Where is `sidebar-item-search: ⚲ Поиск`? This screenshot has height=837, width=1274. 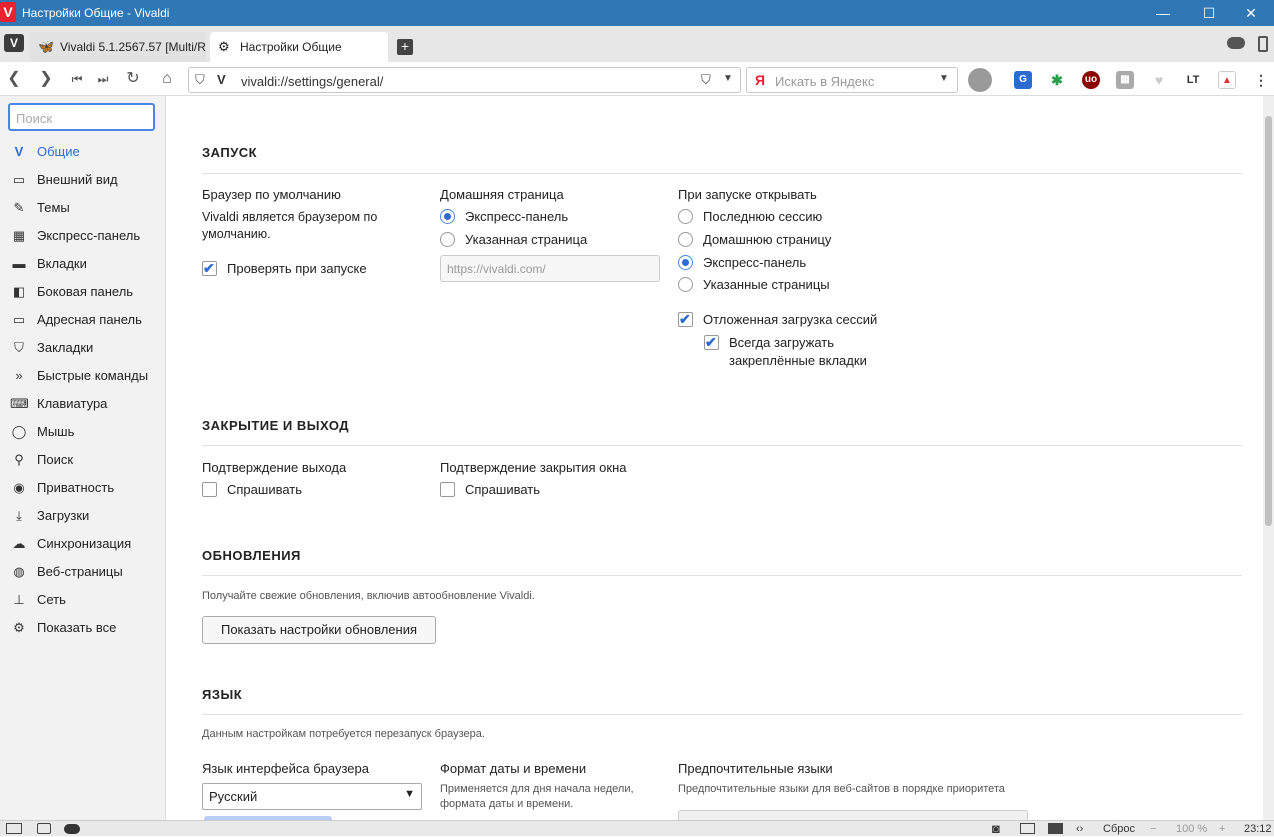
sidebar-item-search: ⚲ Поиск is located at coordinates (83, 460).